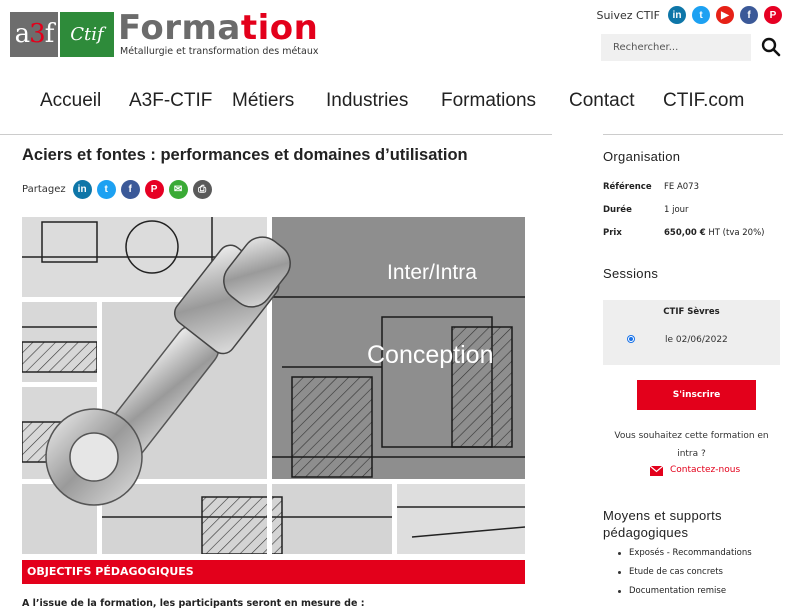 The height and width of the screenshot is (613, 800). What do you see at coordinates (685, 557) in the screenshot?
I see `list-item: Exposés - Recommandations` at bounding box center [685, 557].